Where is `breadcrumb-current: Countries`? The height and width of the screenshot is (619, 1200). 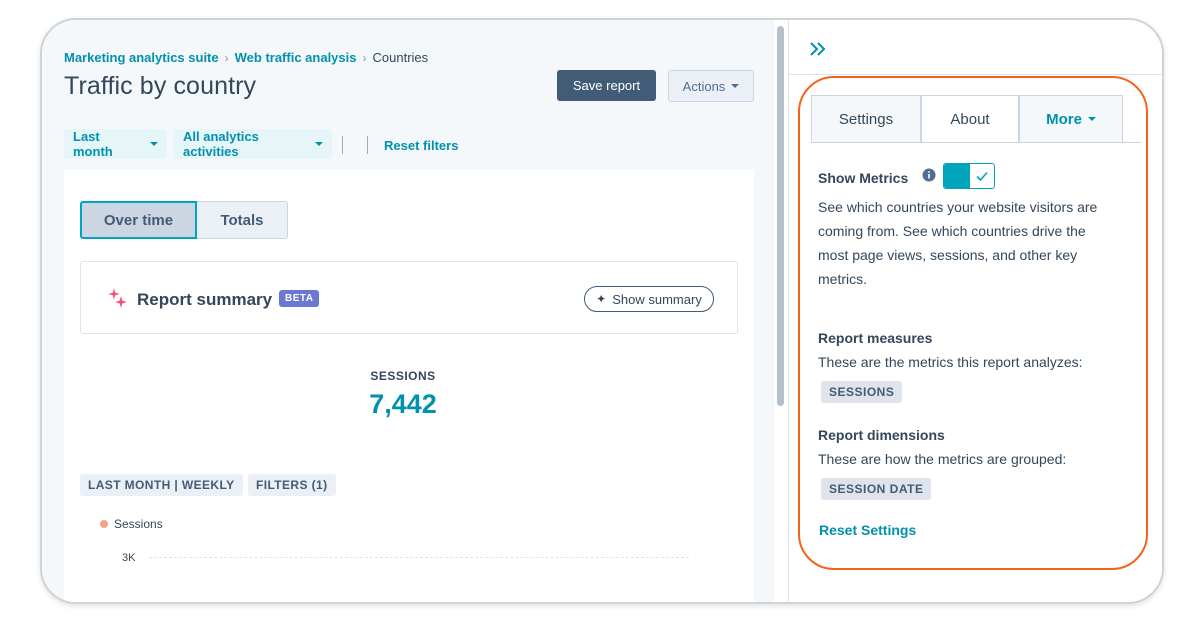 breadcrumb-current: Countries is located at coordinates (400, 57).